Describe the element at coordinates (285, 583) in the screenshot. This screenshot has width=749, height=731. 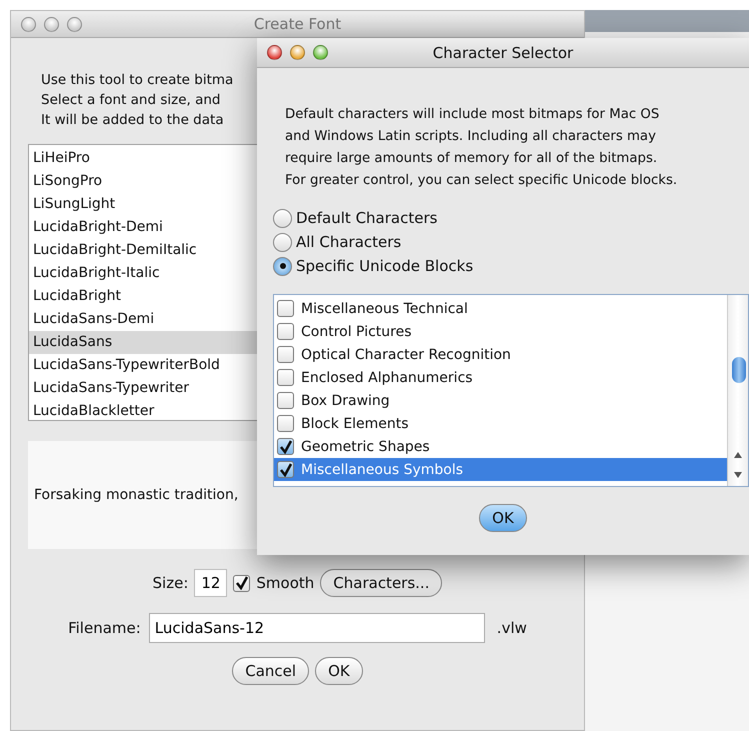
I see `smooth-label: Smooth` at that location.